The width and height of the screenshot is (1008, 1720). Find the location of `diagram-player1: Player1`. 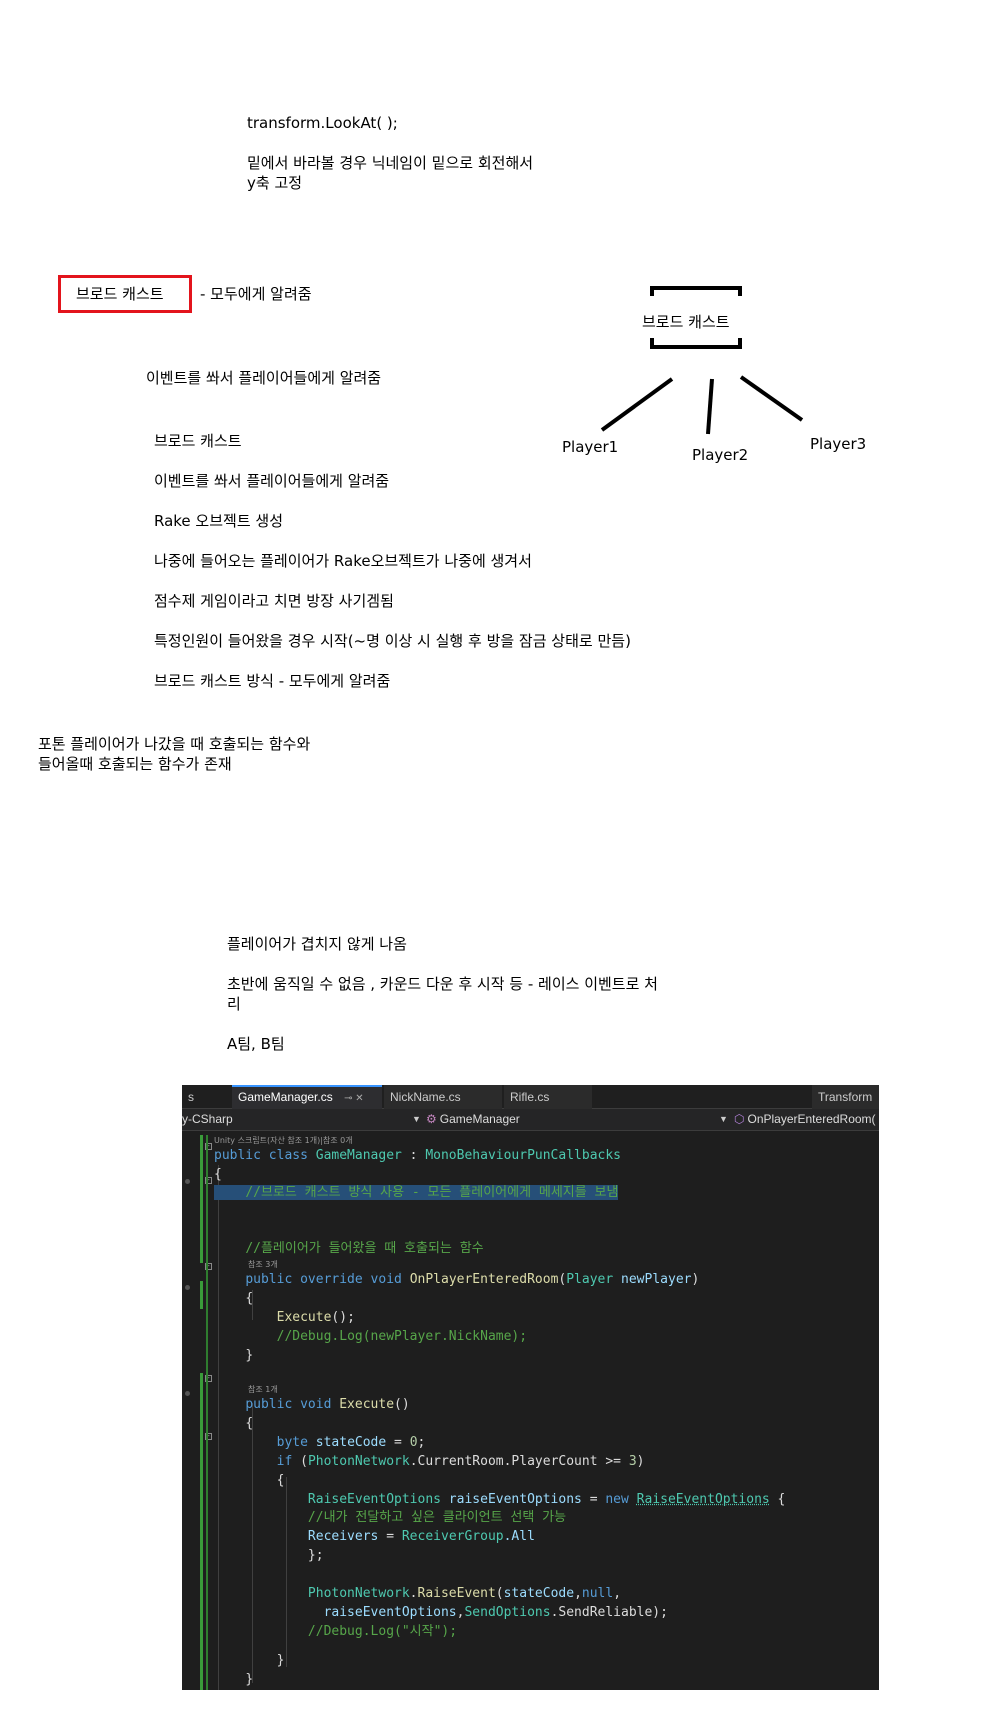

diagram-player1: Player1 is located at coordinates (590, 447).